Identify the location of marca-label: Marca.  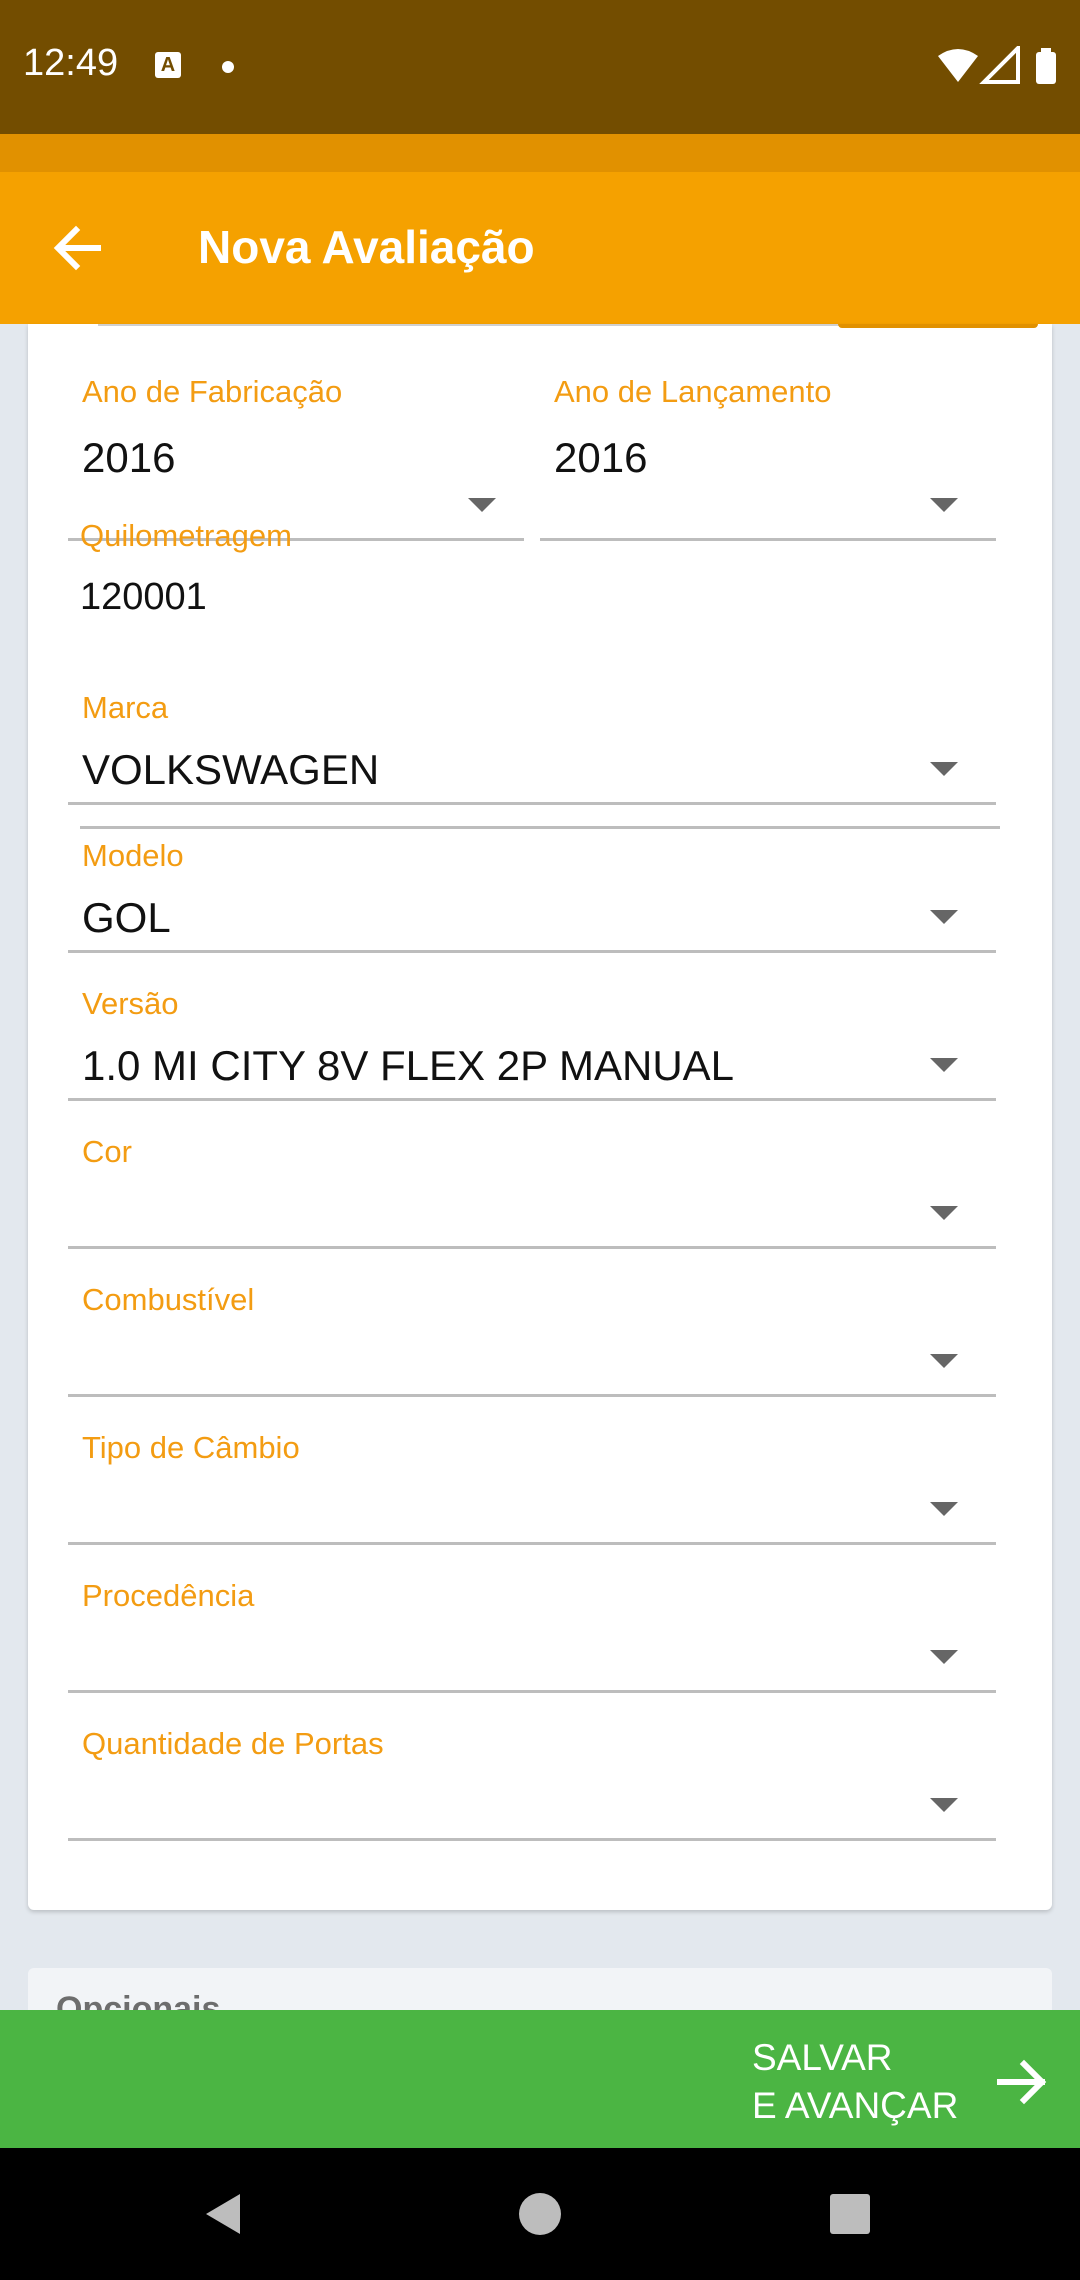
(125, 707).